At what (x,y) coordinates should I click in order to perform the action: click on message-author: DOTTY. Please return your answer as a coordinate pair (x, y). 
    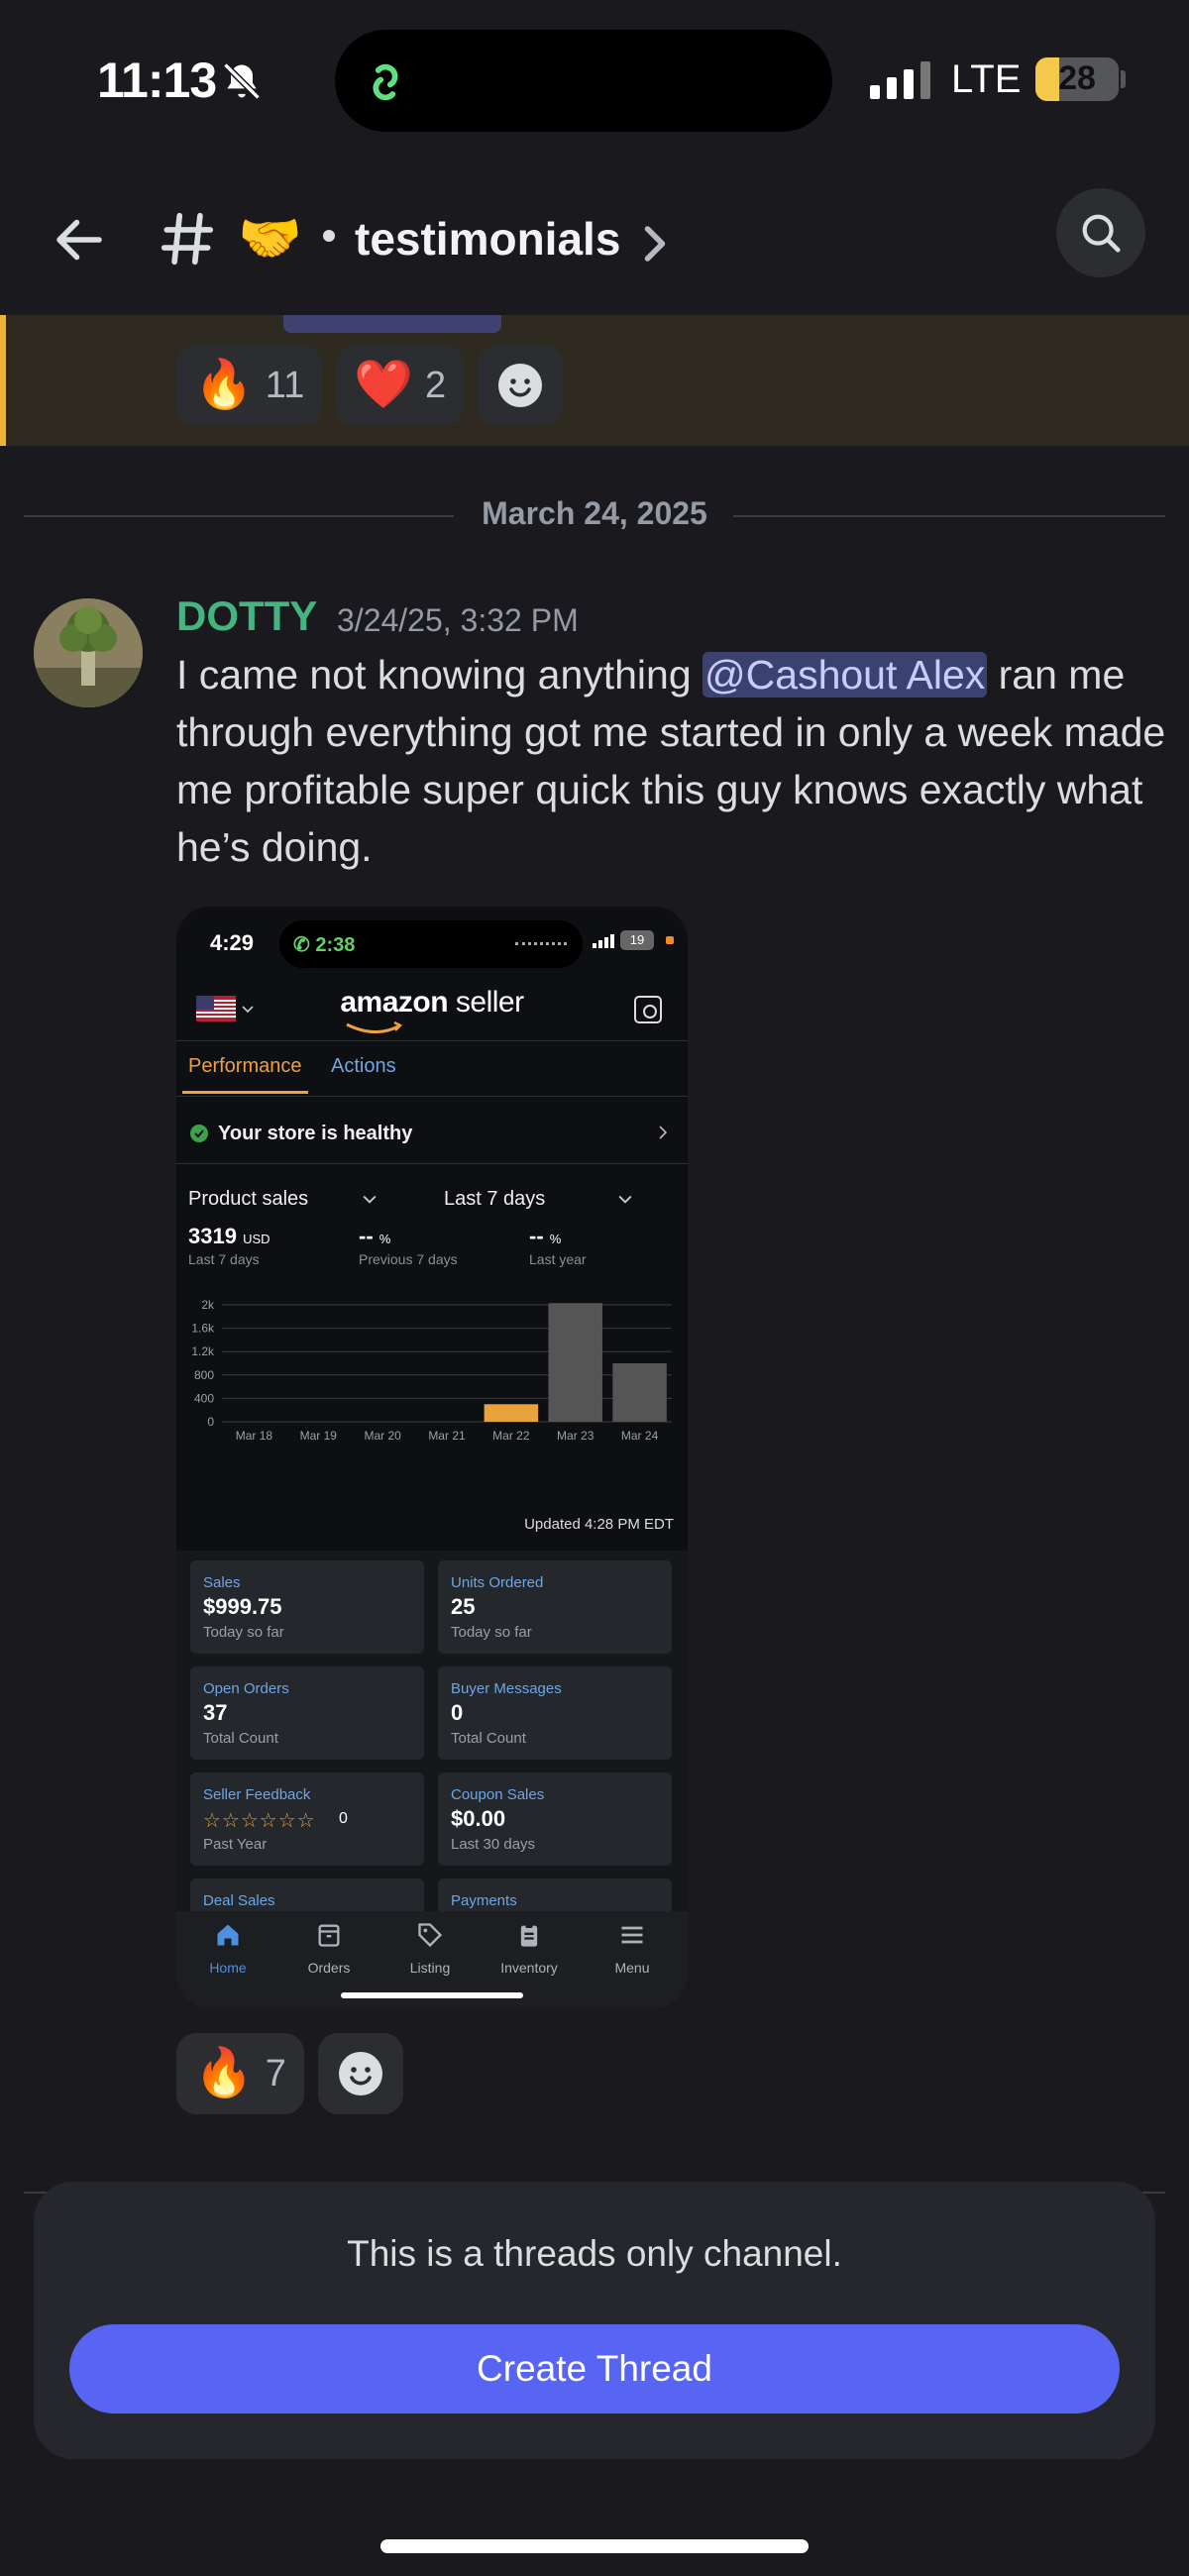
    Looking at the image, I should click on (247, 616).